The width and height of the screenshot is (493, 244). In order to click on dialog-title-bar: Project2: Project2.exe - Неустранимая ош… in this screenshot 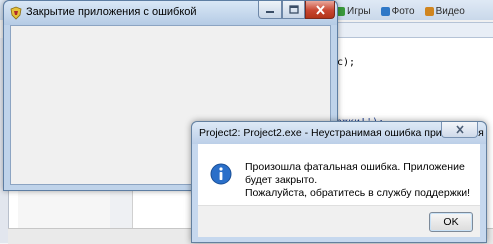, I will do `click(339, 133)`.